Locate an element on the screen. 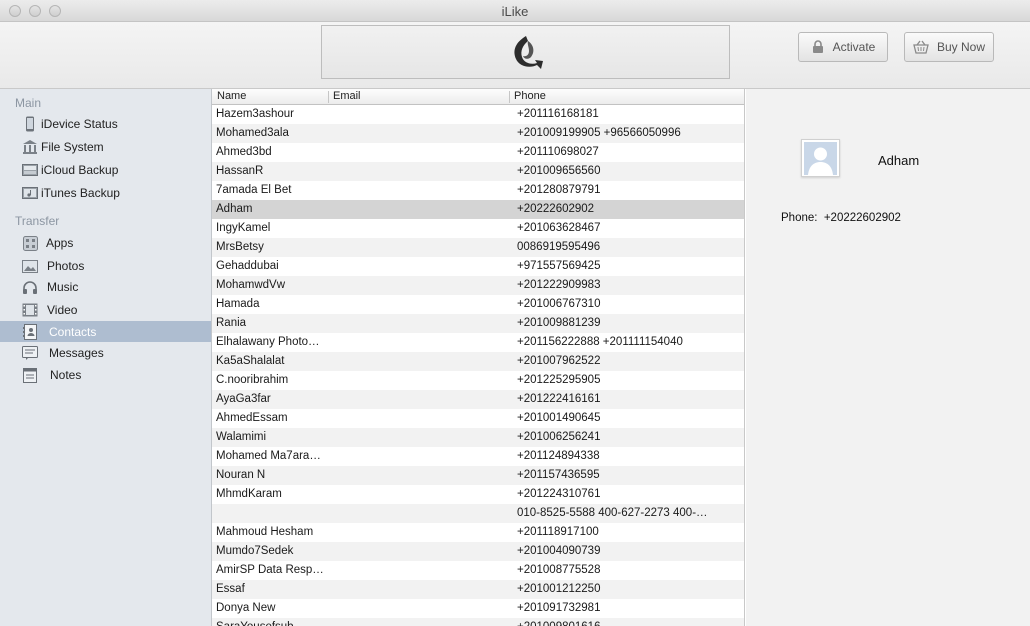 The height and width of the screenshot is (626, 1030). column-header-name: Name is located at coordinates (231, 96).